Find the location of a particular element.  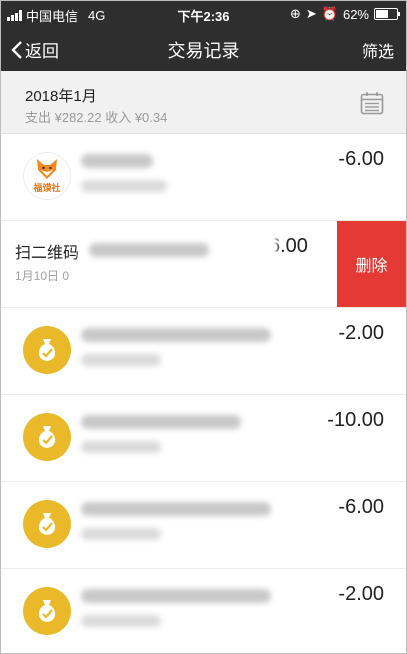

calendar-icon is located at coordinates (372, 103).